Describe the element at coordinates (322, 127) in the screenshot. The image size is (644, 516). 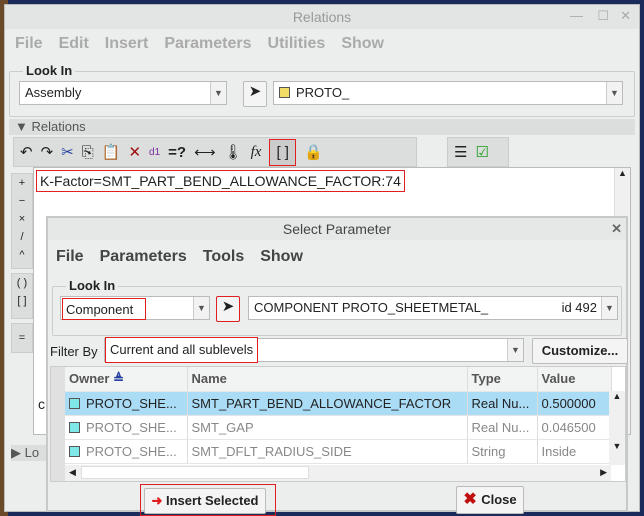
I see `relations-section-header: ▼ Relations` at that location.